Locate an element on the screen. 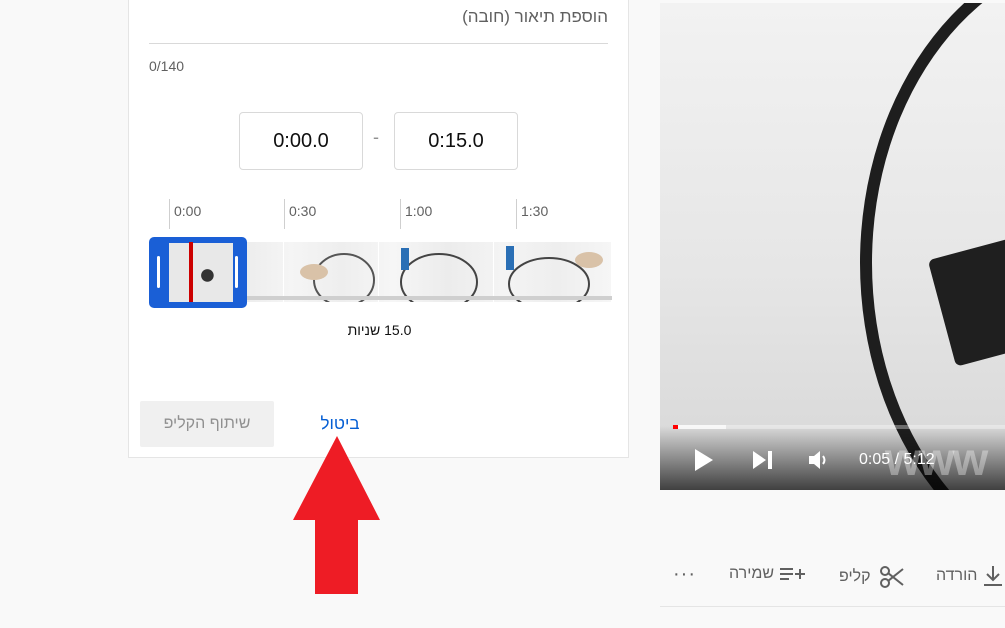 This screenshot has height=628, width=1005. clip-duration-label: 15.0 שניות is located at coordinates (379, 330).